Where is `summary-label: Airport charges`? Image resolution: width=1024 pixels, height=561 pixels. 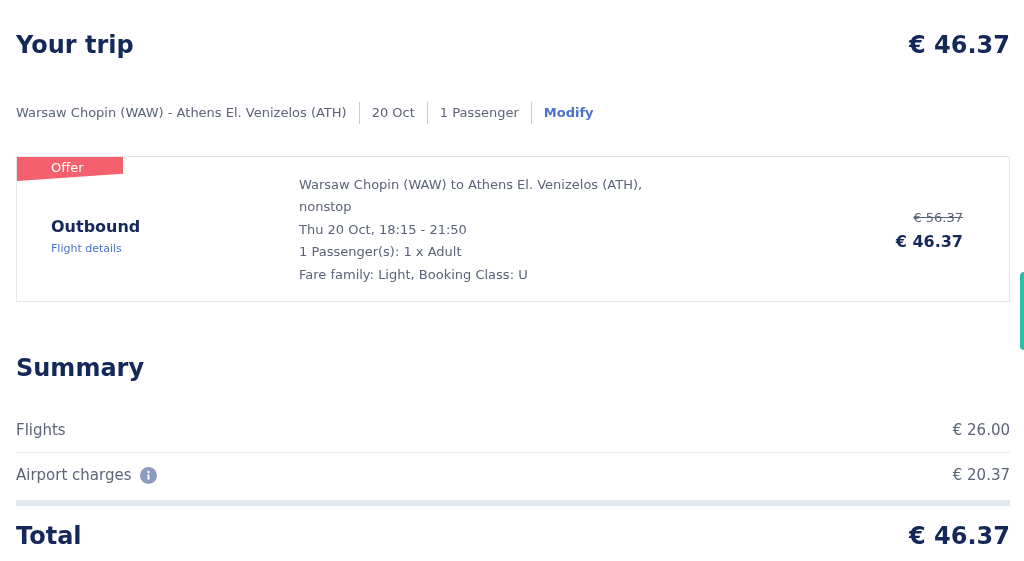
summary-label: Airport charges is located at coordinates (74, 476).